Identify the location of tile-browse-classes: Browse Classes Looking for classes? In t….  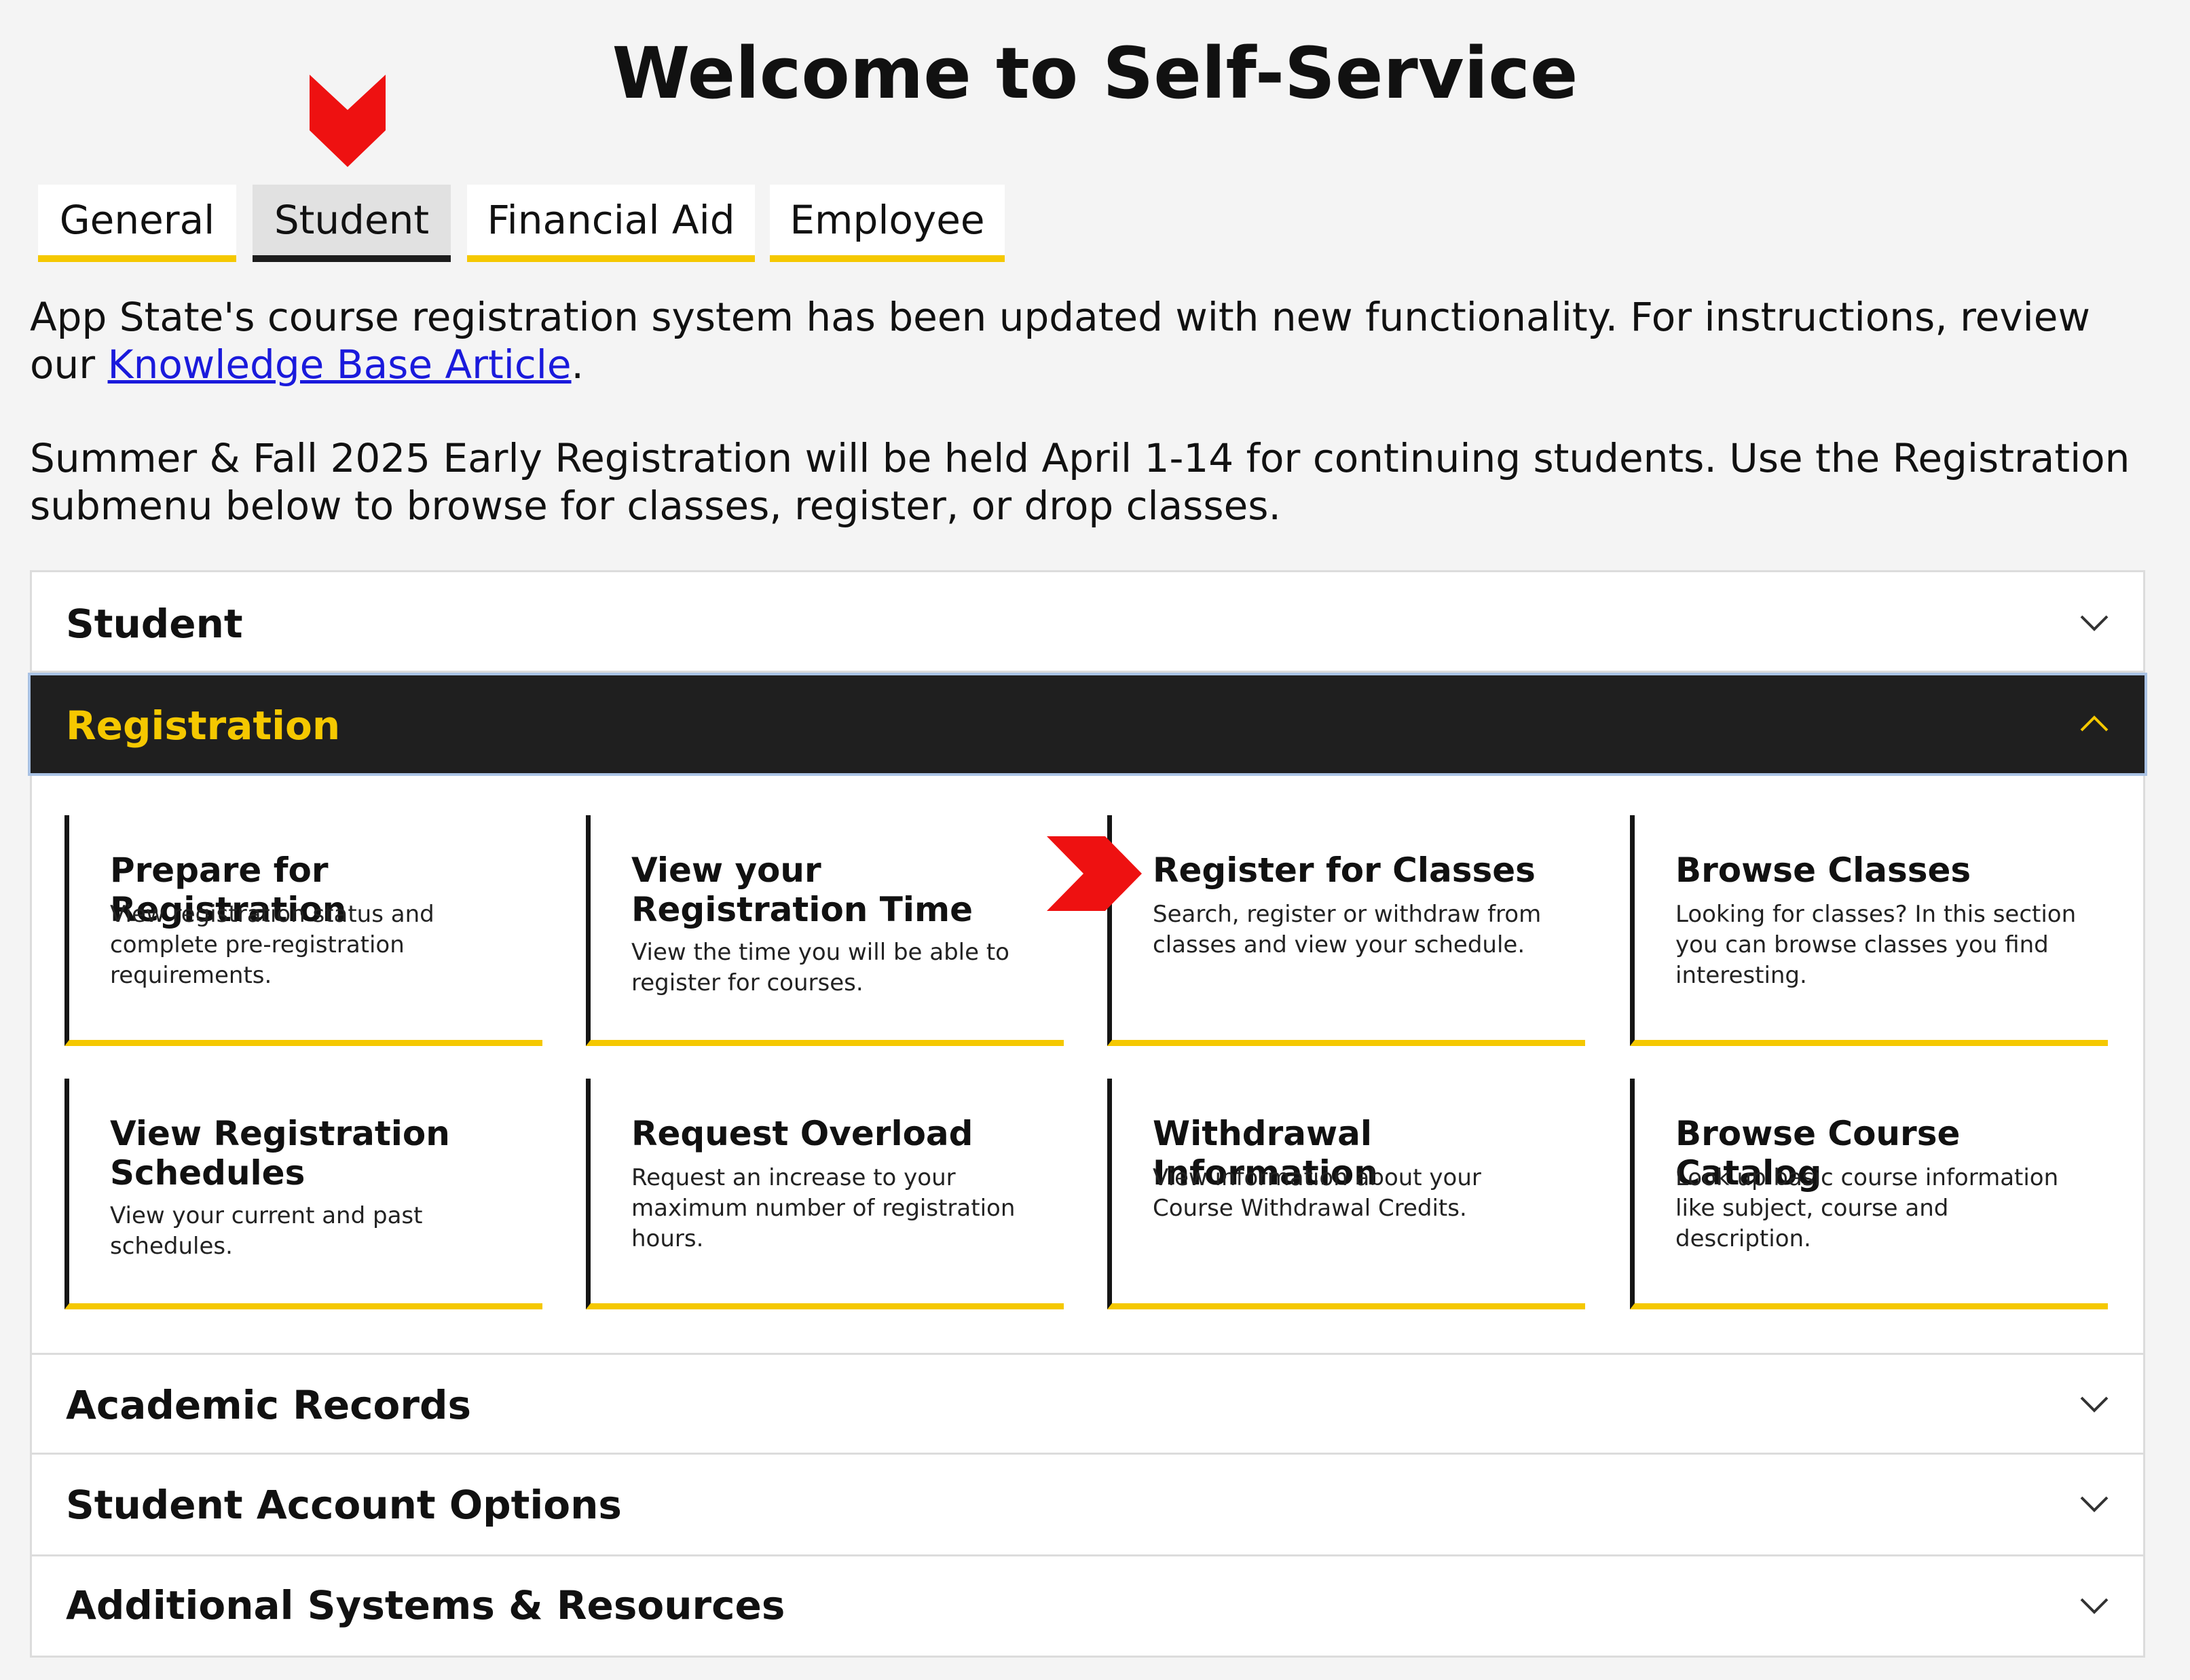
(1869, 931).